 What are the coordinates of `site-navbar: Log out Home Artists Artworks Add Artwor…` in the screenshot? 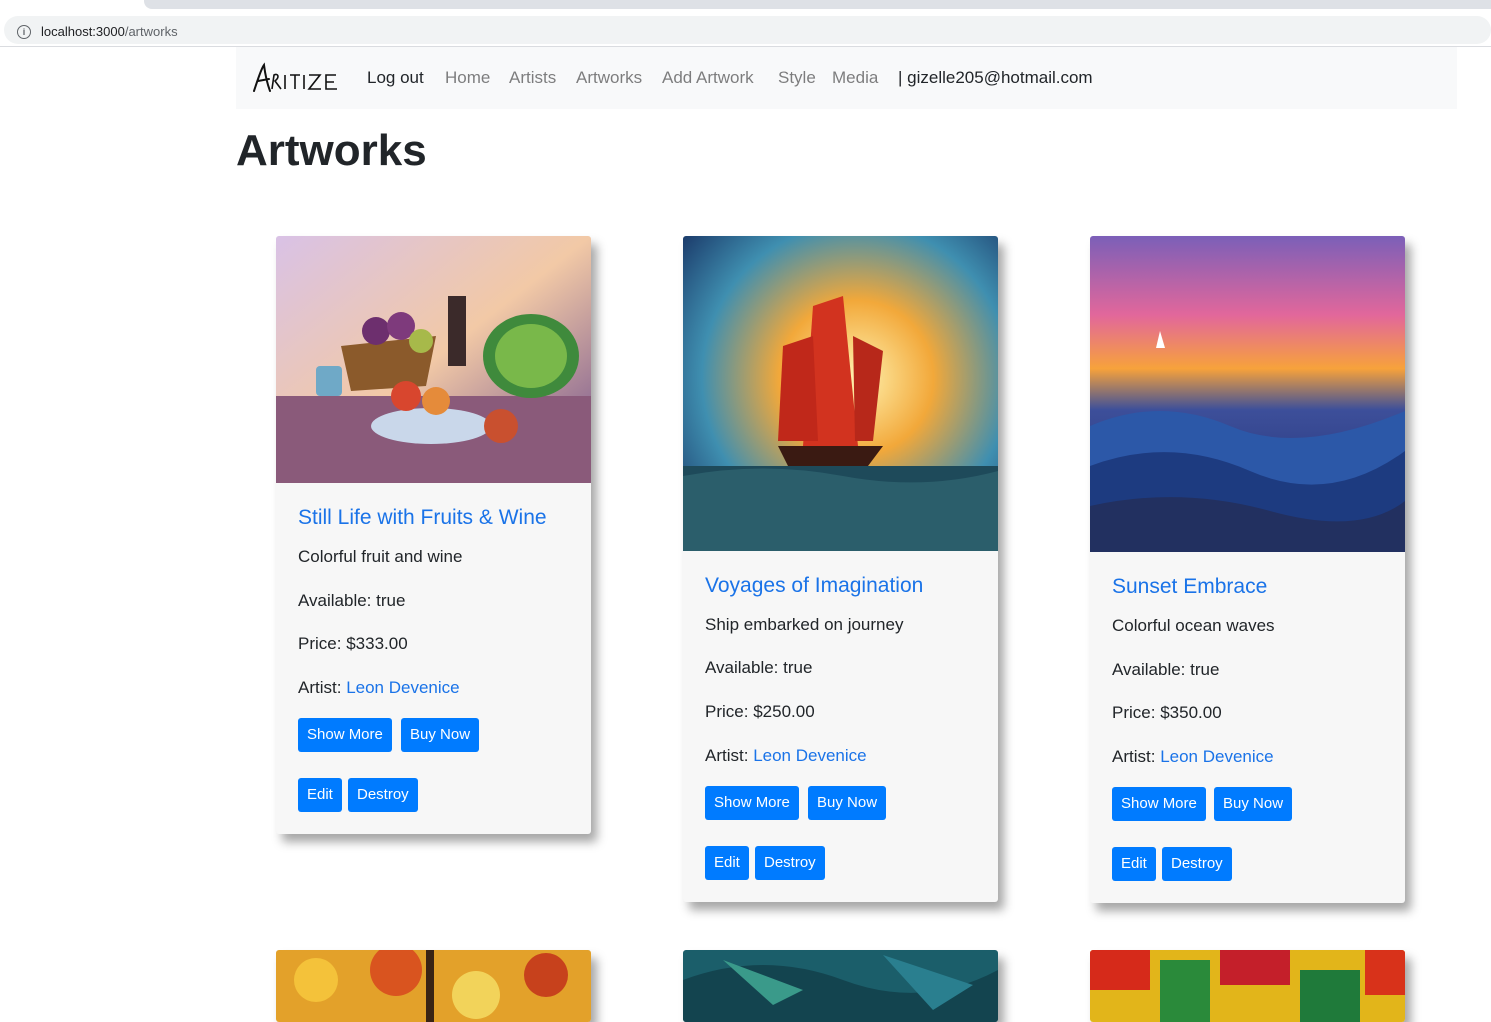 It's located at (846, 78).